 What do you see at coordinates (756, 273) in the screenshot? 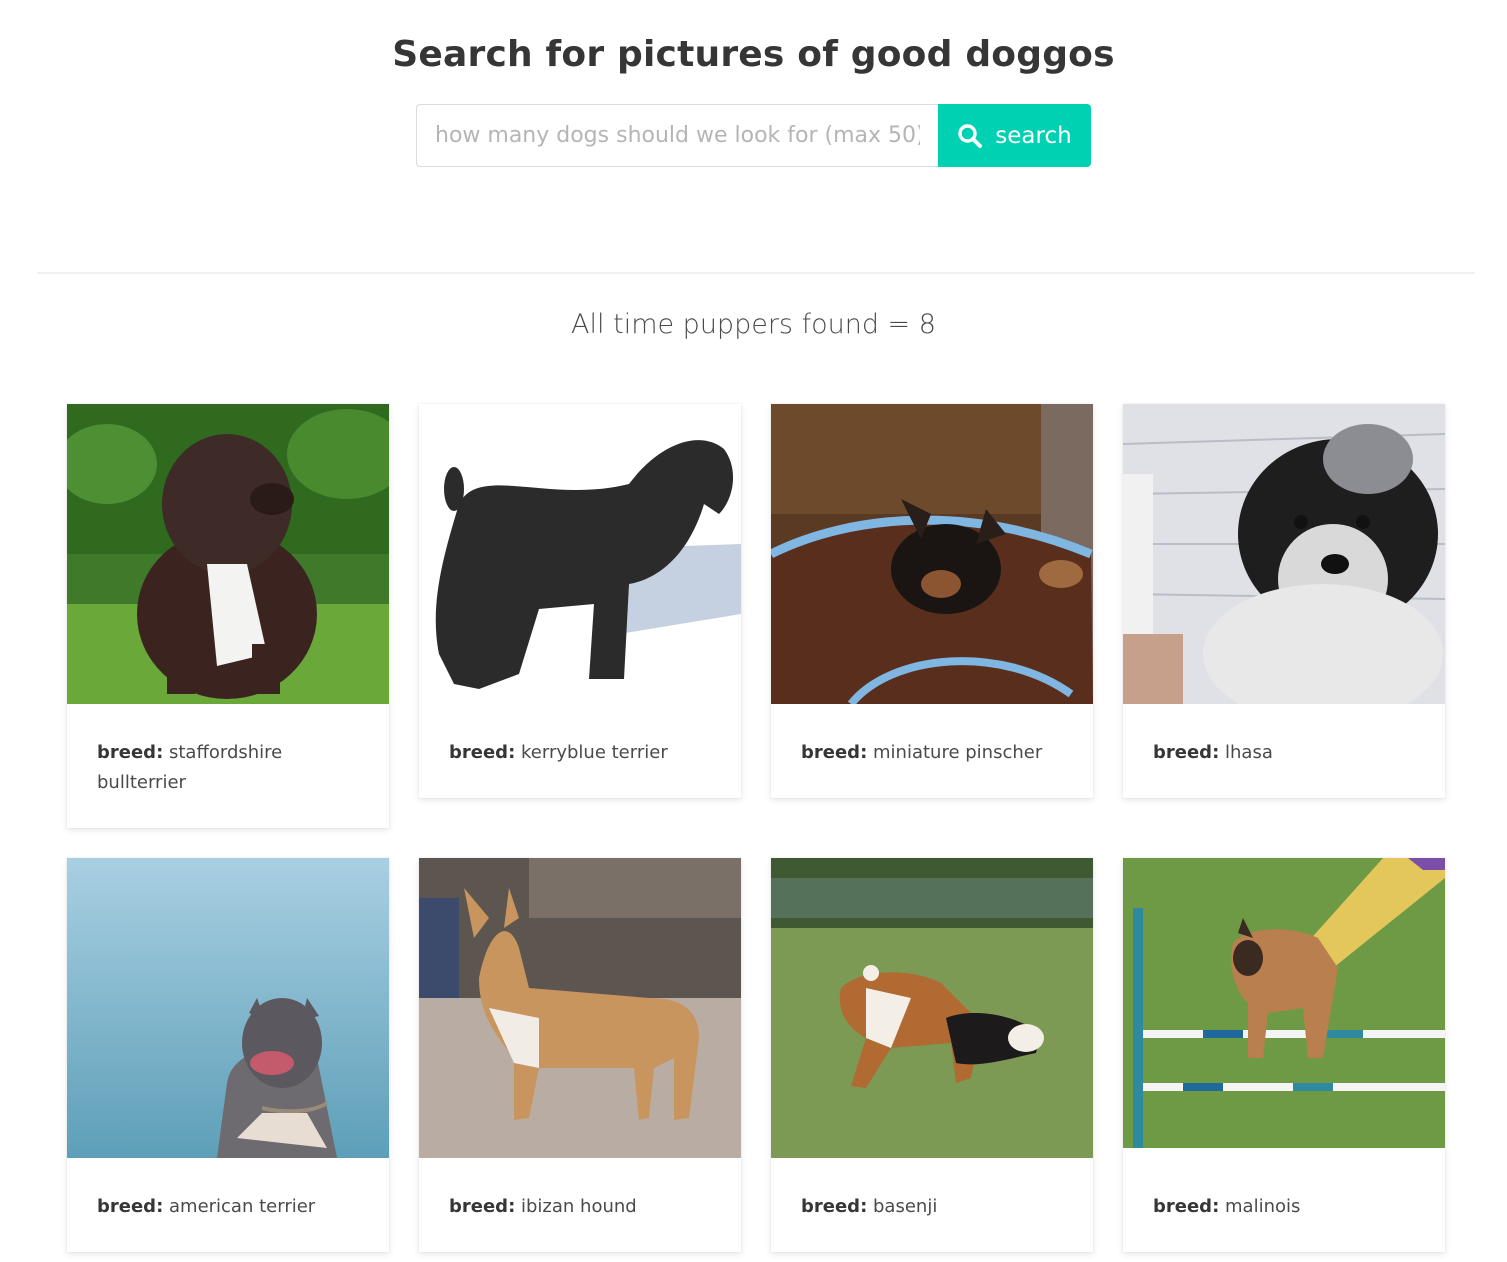
I see `section-divider` at bounding box center [756, 273].